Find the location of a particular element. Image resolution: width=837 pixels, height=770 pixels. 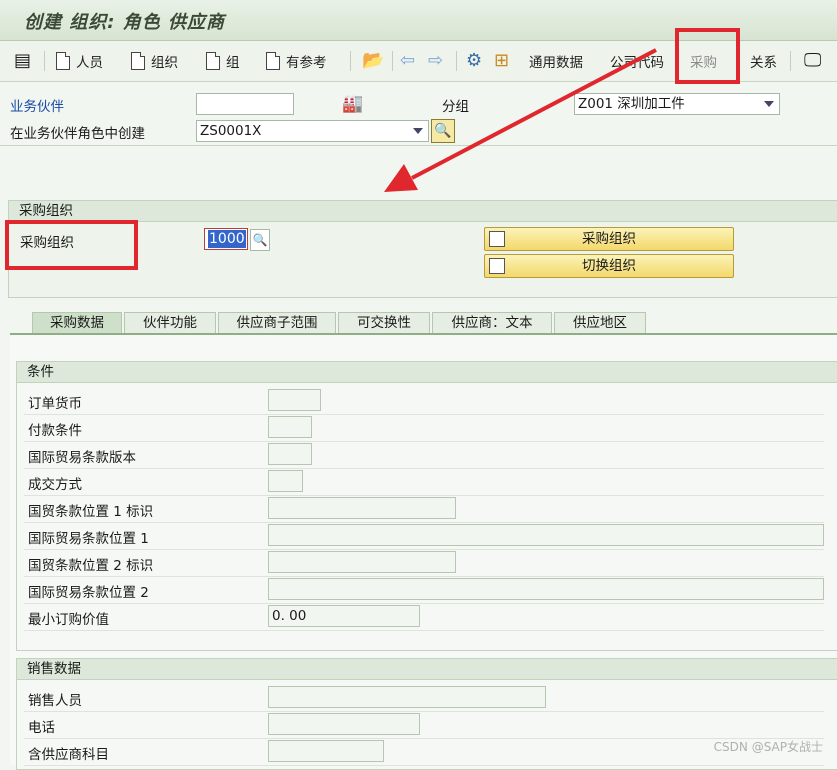

tab-partner-functions: 伙伴功能 is located at coordinates (170, 323).